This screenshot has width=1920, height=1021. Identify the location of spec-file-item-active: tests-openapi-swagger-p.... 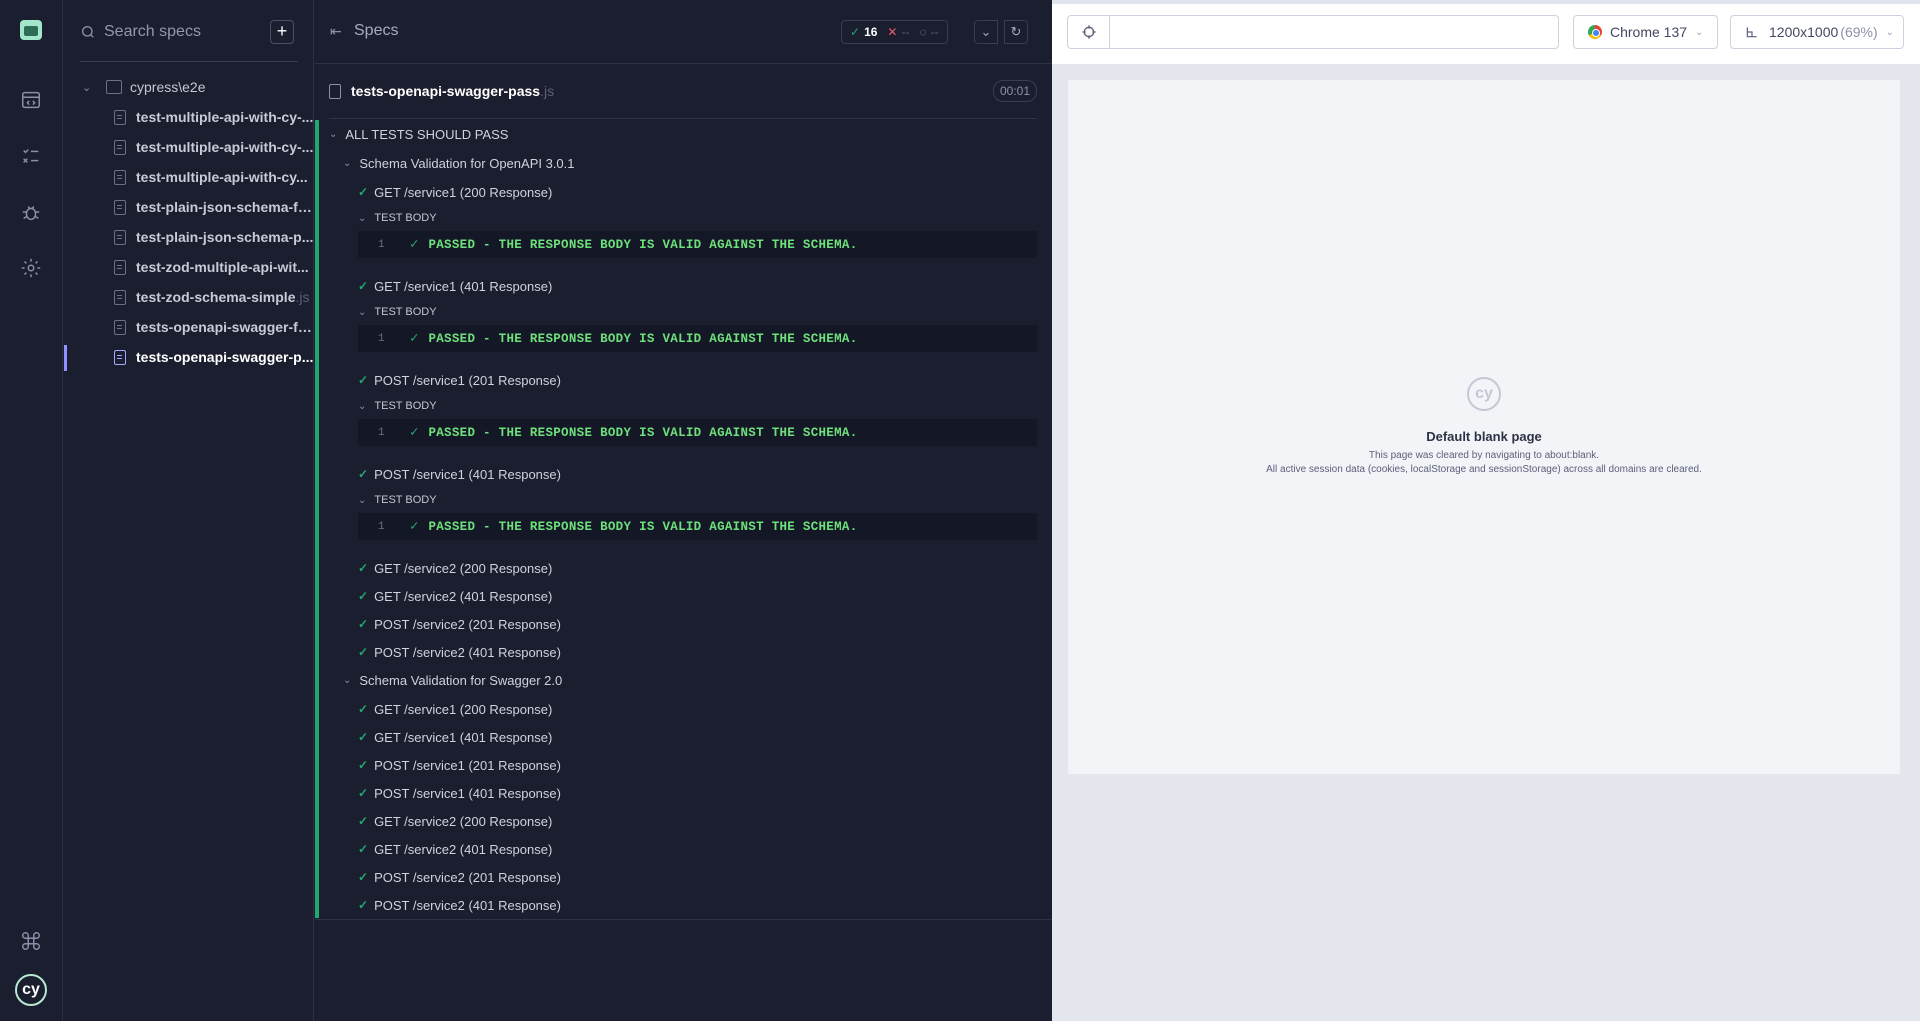
(214, 357).